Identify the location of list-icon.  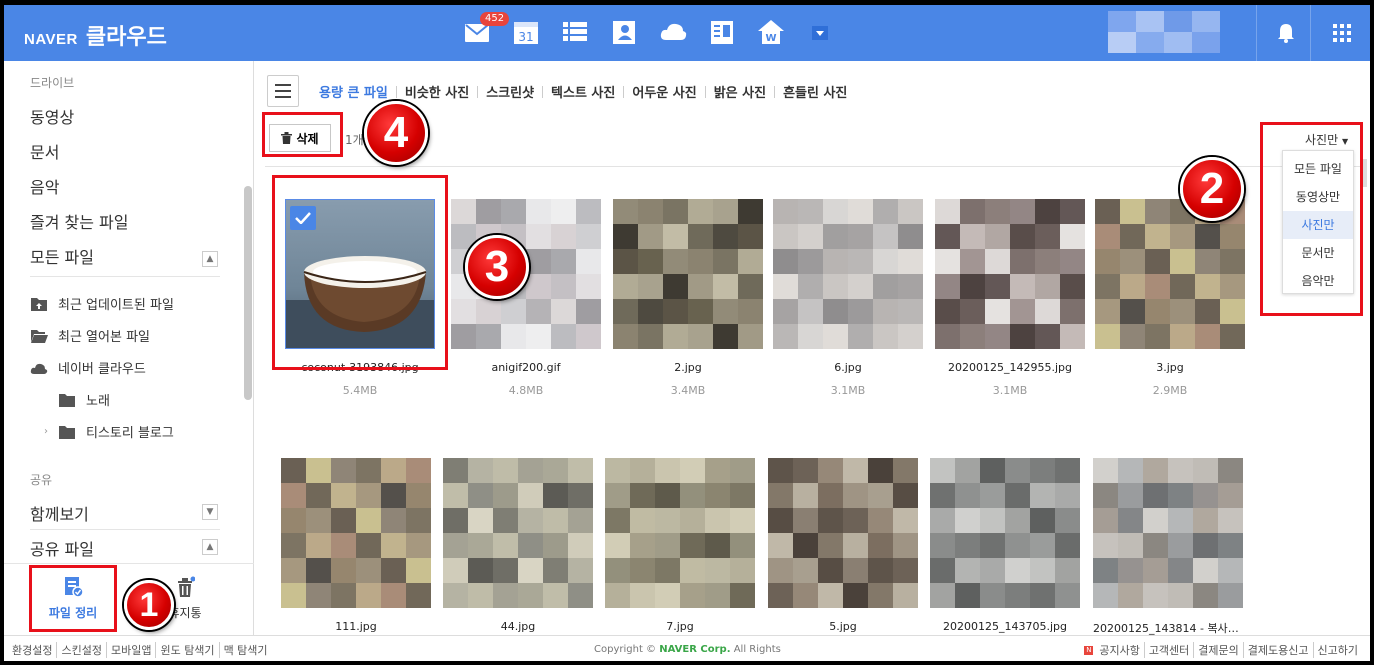
(575, 31).